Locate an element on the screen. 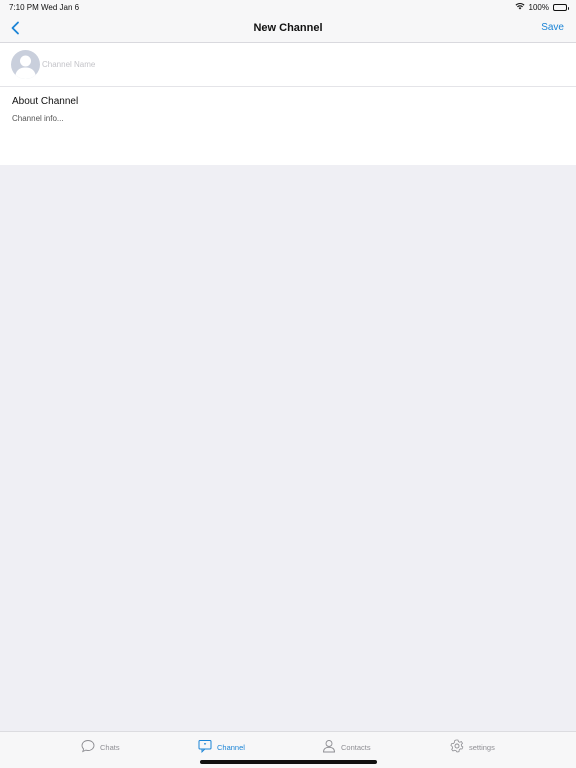 This screenshot has width=576, height=768. navigation-bar: New Channel Save is located at coordinates (288, 28).